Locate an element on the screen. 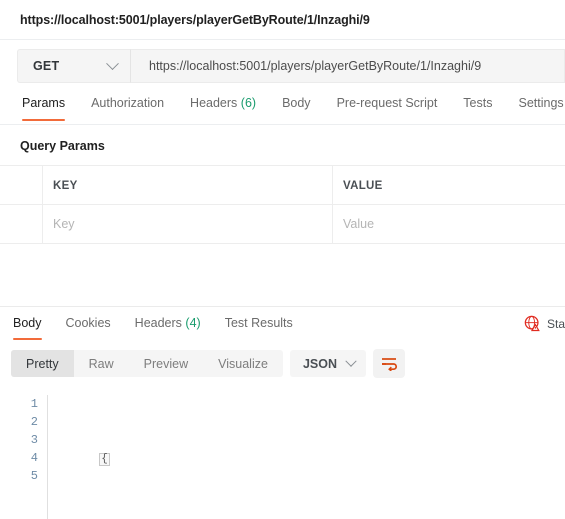 The image size is (565, 519). response-tab-body: Body is located at coordinates (27, 323).